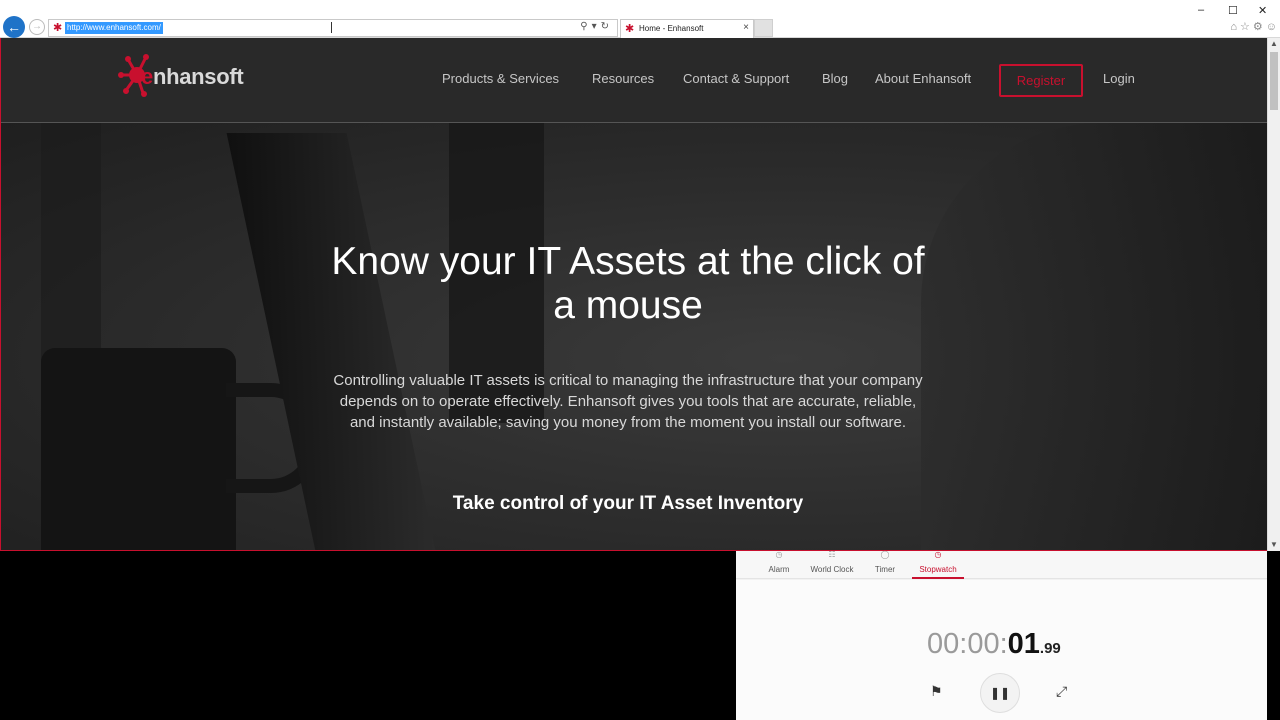 The width and height of the screenshot is (1280, 720). Describe the element at coordinates (500, 78) in the screenshot. I see `nav-products-services: Products & Services` at that location.